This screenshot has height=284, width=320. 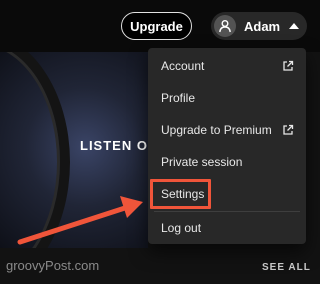 What do you see at coordinates (286, 267) in the screenshot?
I see `see-all-link: SEE ALL` at bounding box center [286, 267].